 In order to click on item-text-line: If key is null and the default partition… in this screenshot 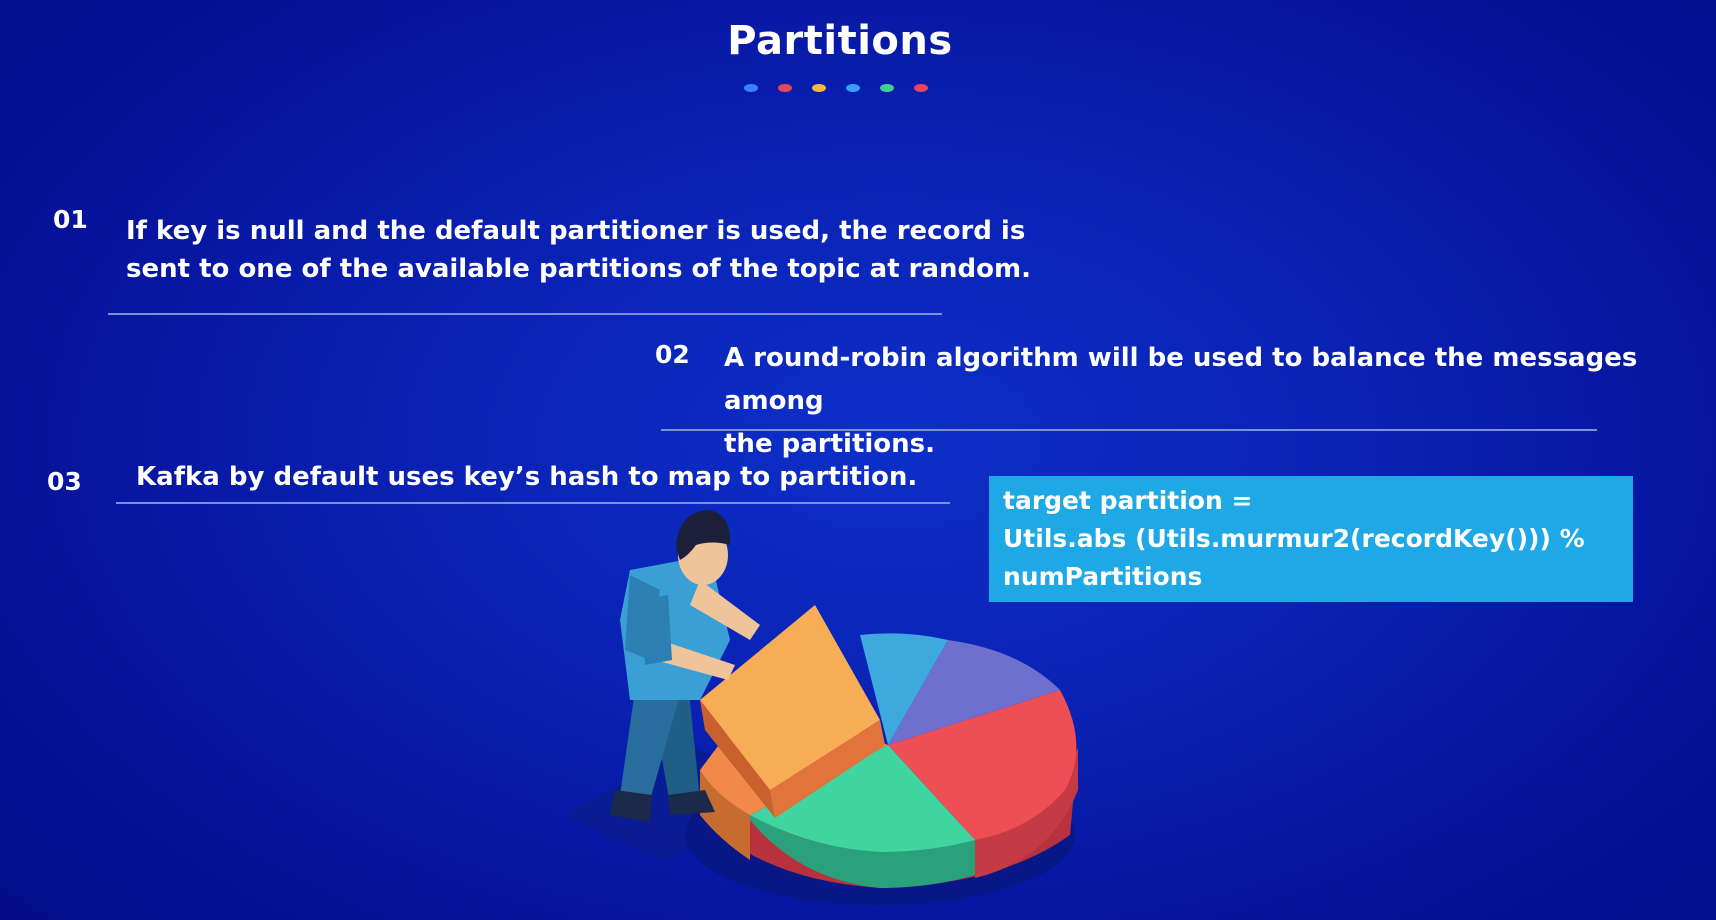, I will do `click(576, 231)`.